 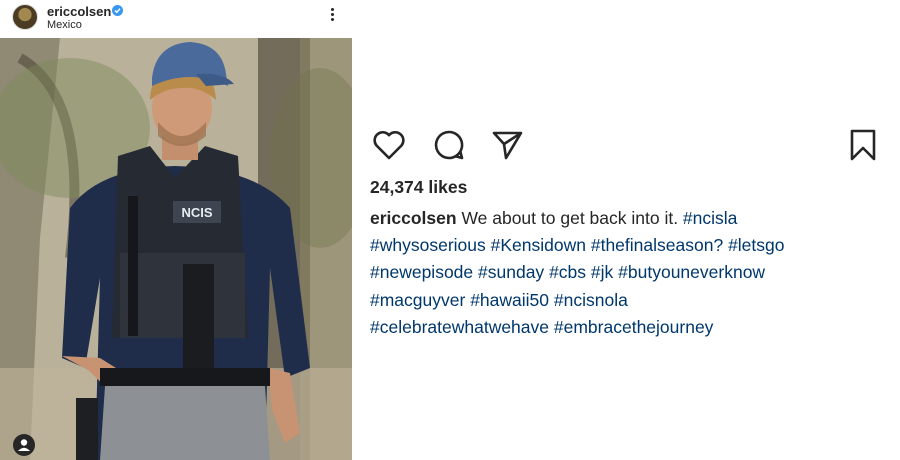 I want to click on hashtag-link: #butyouneverknow, so click(x=691, y=272).